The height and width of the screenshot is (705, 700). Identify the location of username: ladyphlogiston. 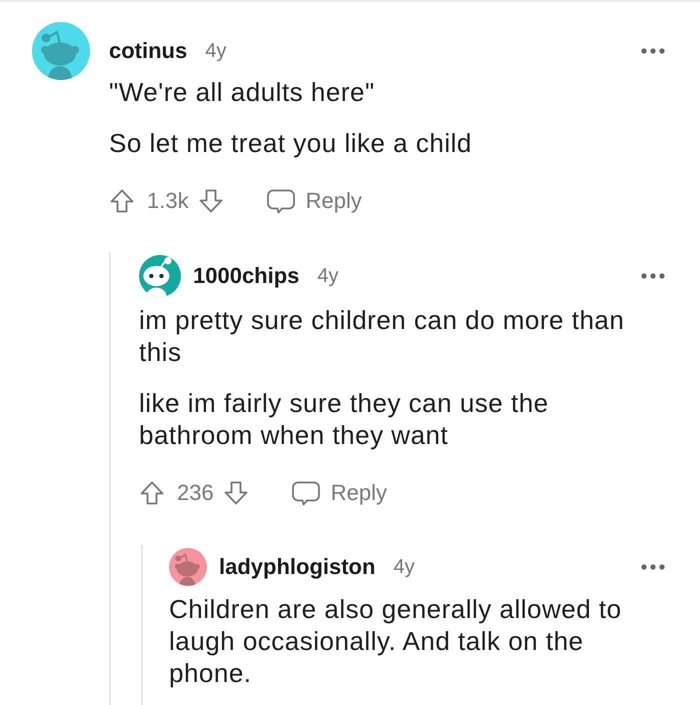
(297, 567).